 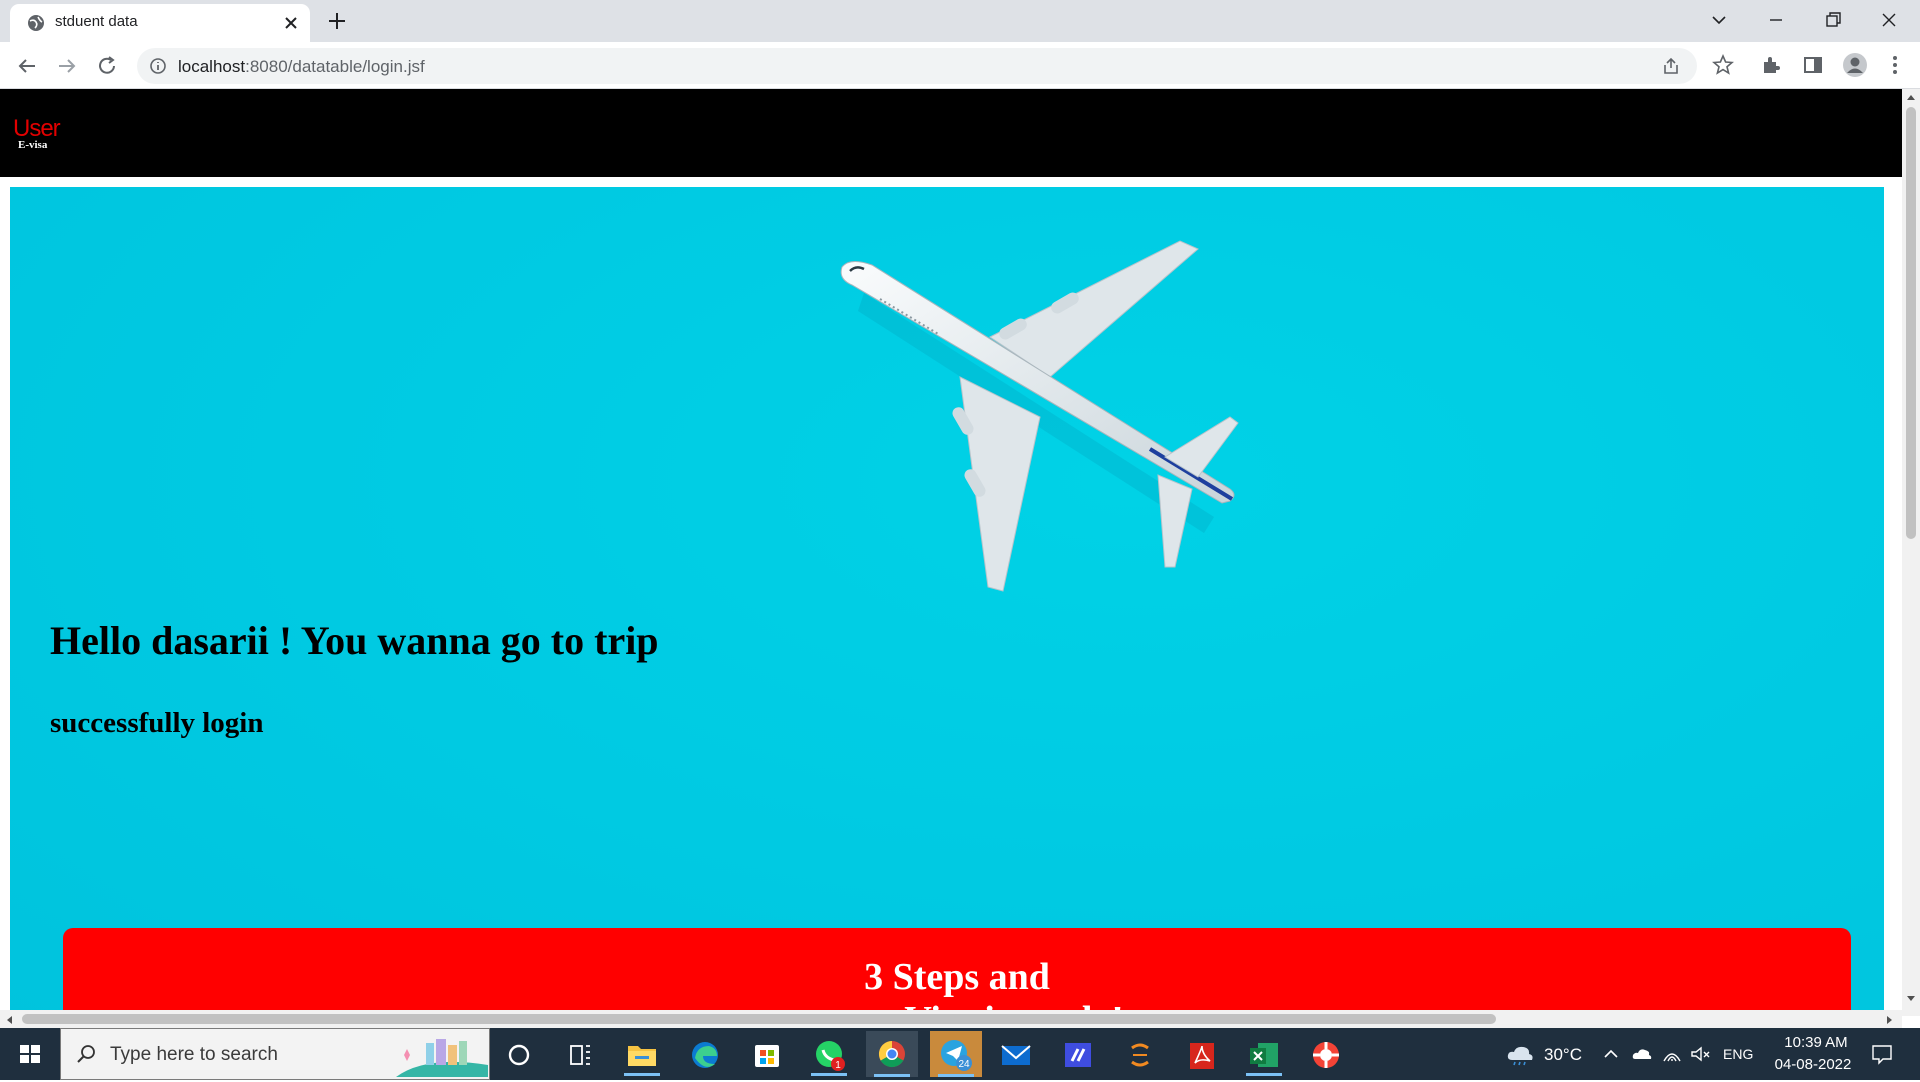 I want to click on extensions-icon, so click(x=1771, y=65).